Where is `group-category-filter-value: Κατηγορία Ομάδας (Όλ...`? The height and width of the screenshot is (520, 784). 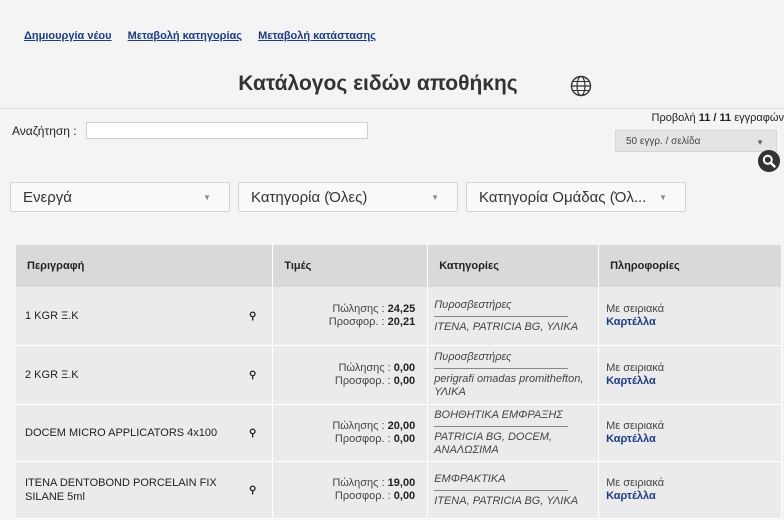
group-category-filter-value: Κατηγορία Ομάδας (Όλ... is located at coordinates (562, 197).